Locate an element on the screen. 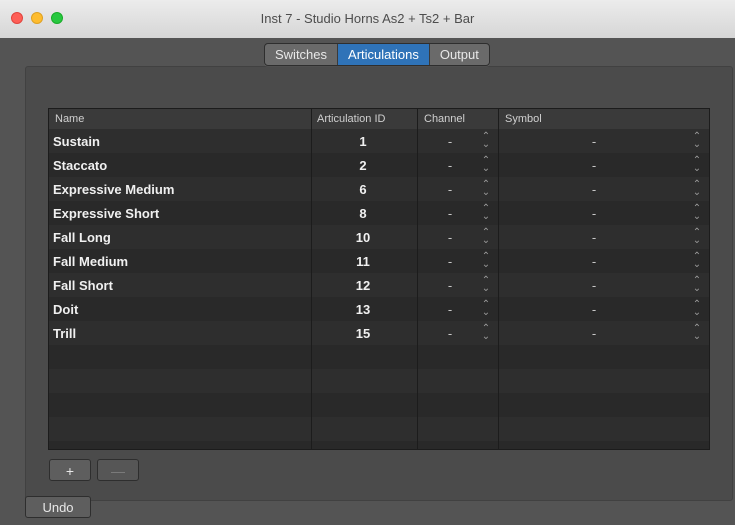  column-header-name: Name is located at coordinates (69, 119).